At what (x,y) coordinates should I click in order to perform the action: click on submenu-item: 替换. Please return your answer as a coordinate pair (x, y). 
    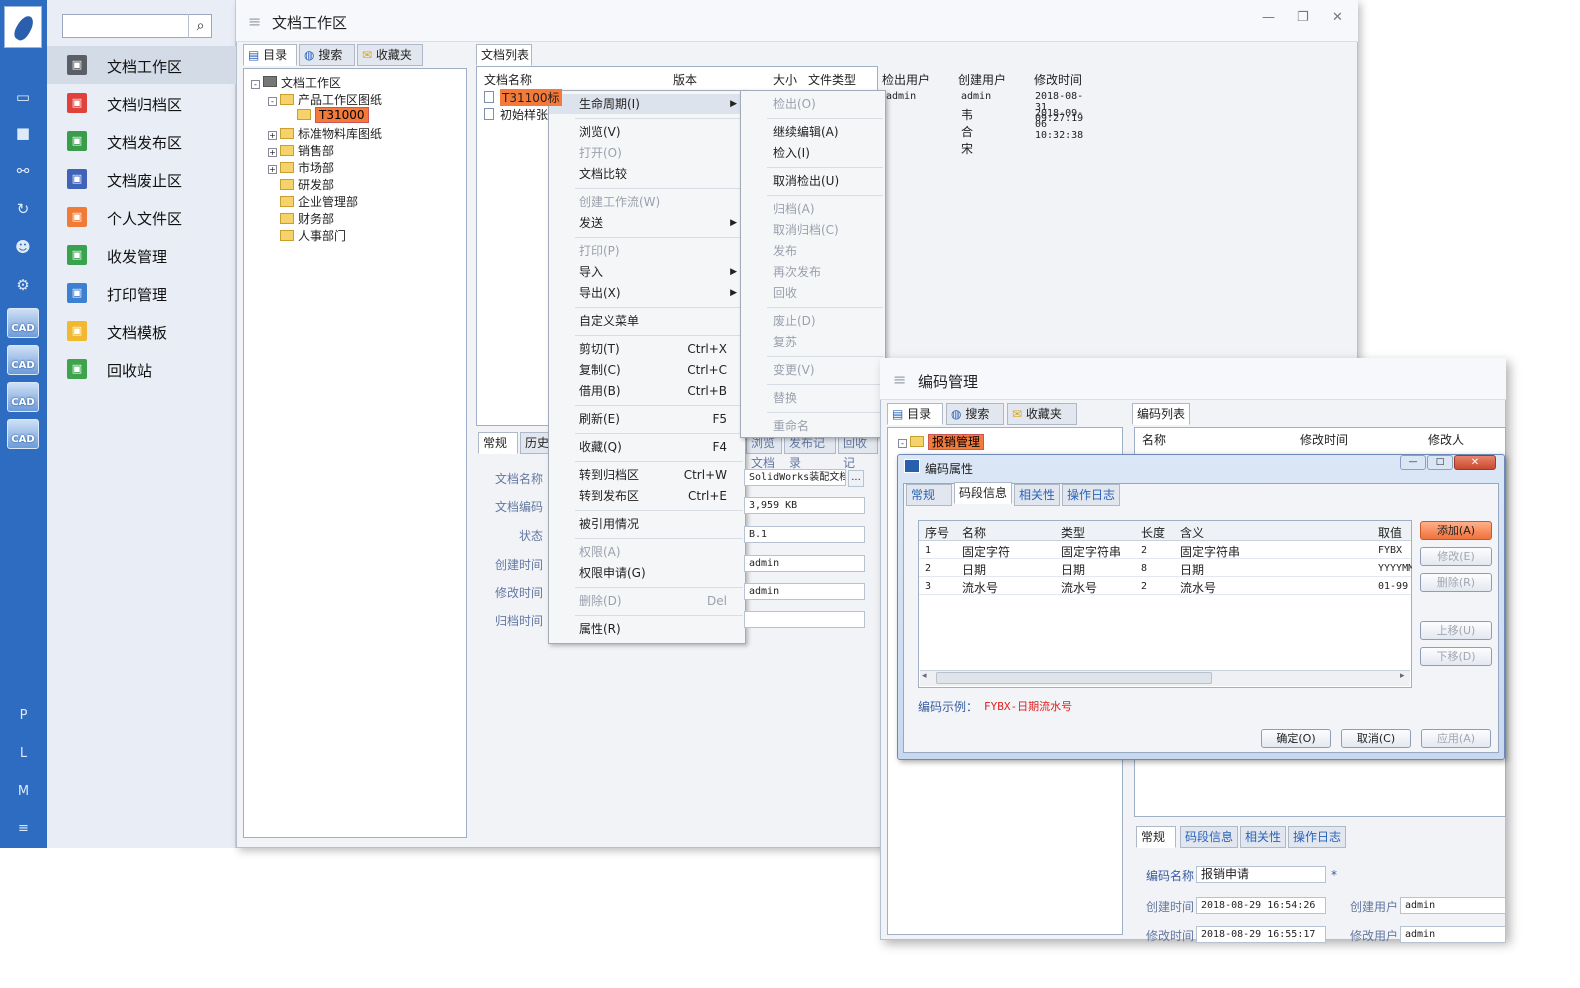
    Looking at the image, I should click on (813, 398).